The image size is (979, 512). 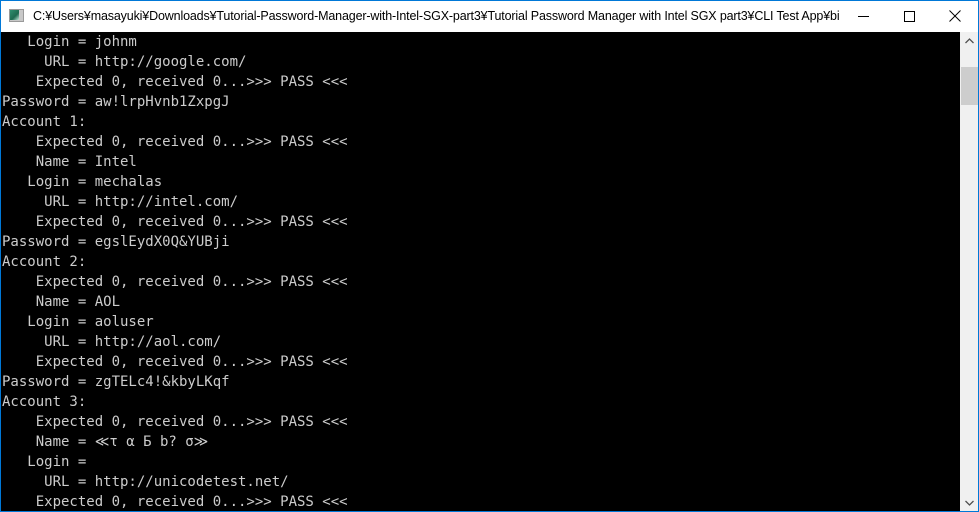 What do you see at coordinates (969, 86) in the screenshot?
I see `scrollbar-thumb` at bounding box center [969, 86].